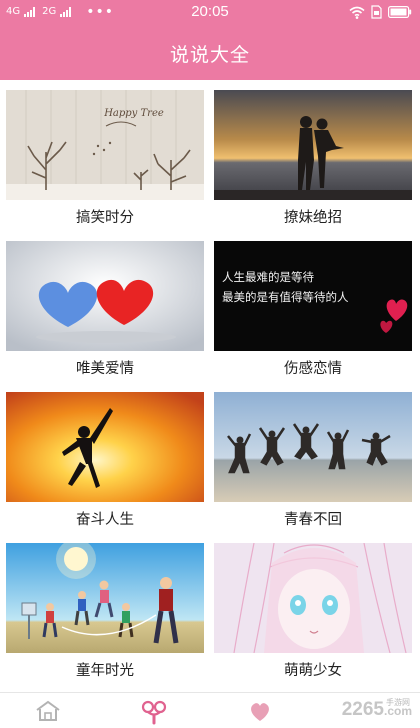 The height and width of the screenshot is (728, 420). What do you see at coordinates (105, 145) in the screenshot?
I see `thumbnail-image: Happy Tree` at bounding box center [105, 145].